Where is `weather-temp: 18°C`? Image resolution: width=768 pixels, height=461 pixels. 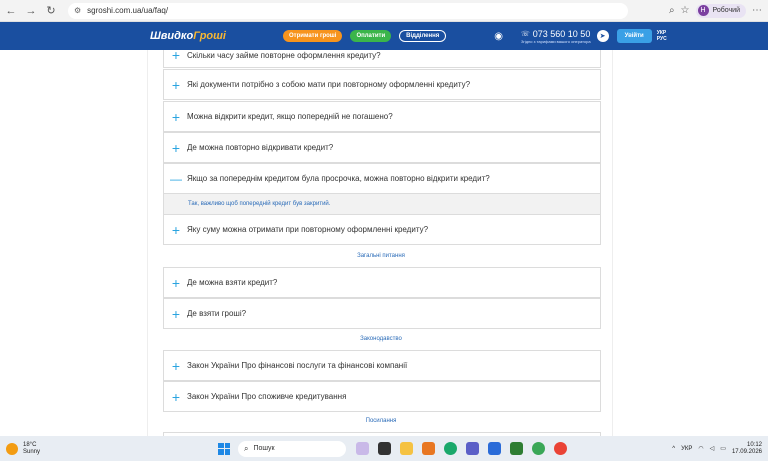 weather-temp: 18°C is located at coordinates (30, 444).